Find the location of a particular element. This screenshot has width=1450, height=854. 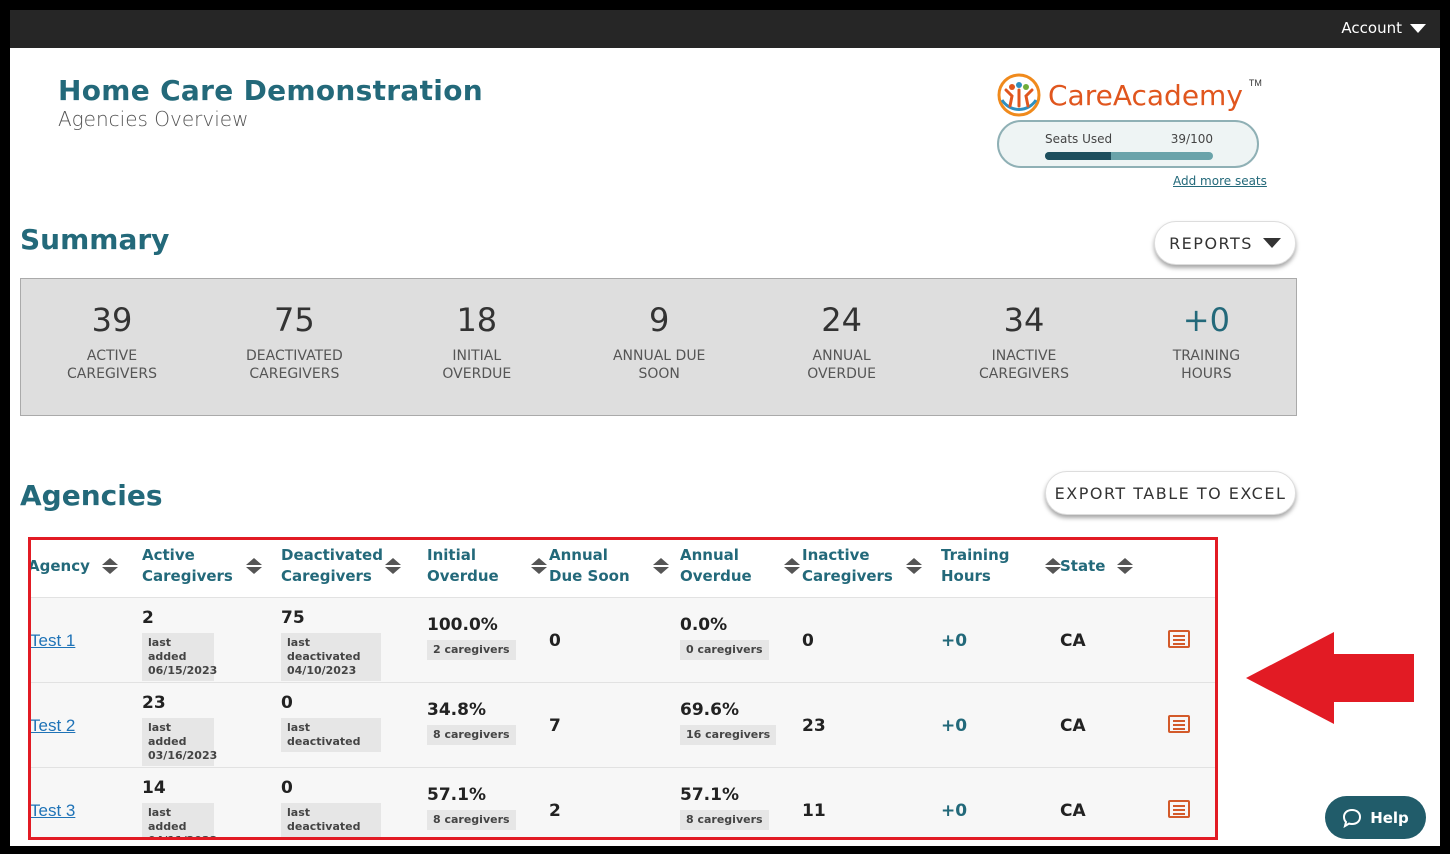

top-bar: Account is located at coordinates (725, 29).